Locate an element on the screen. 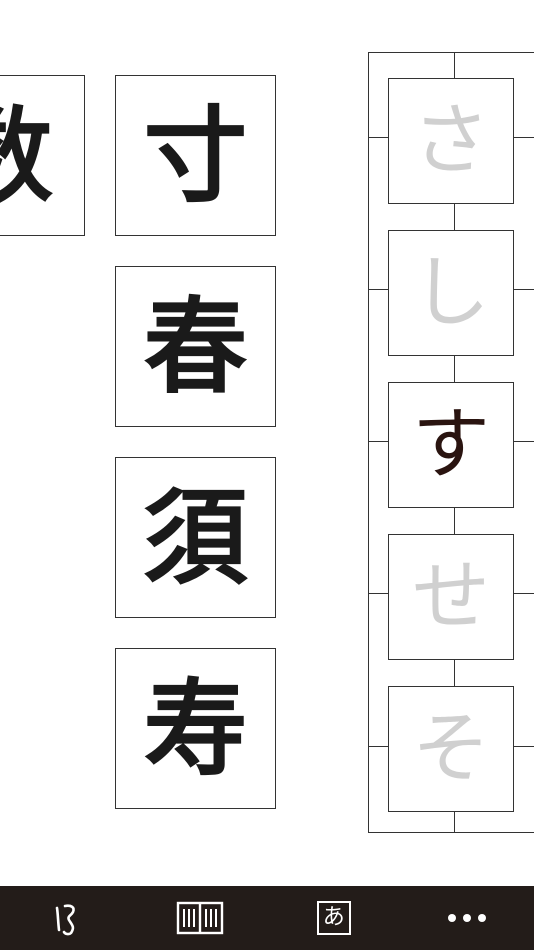 This screenshot has height=950, width=534. kanji-card: 須 is located at coordinates (195, 537).